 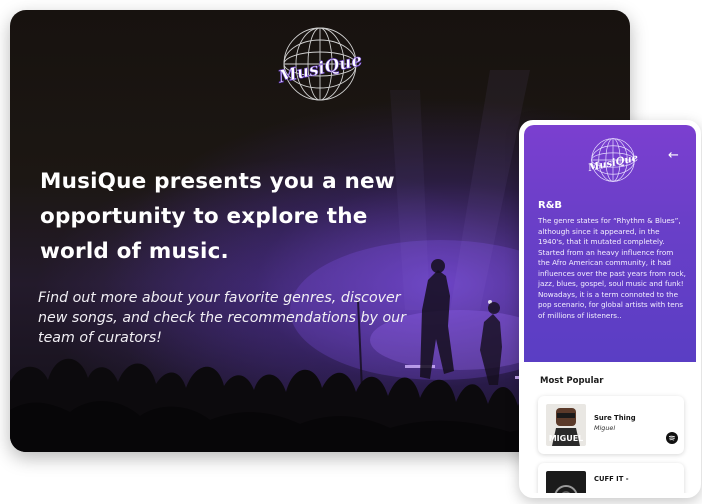 I want to click on svg-text: MIGUEL, so click(x=566, y=438).